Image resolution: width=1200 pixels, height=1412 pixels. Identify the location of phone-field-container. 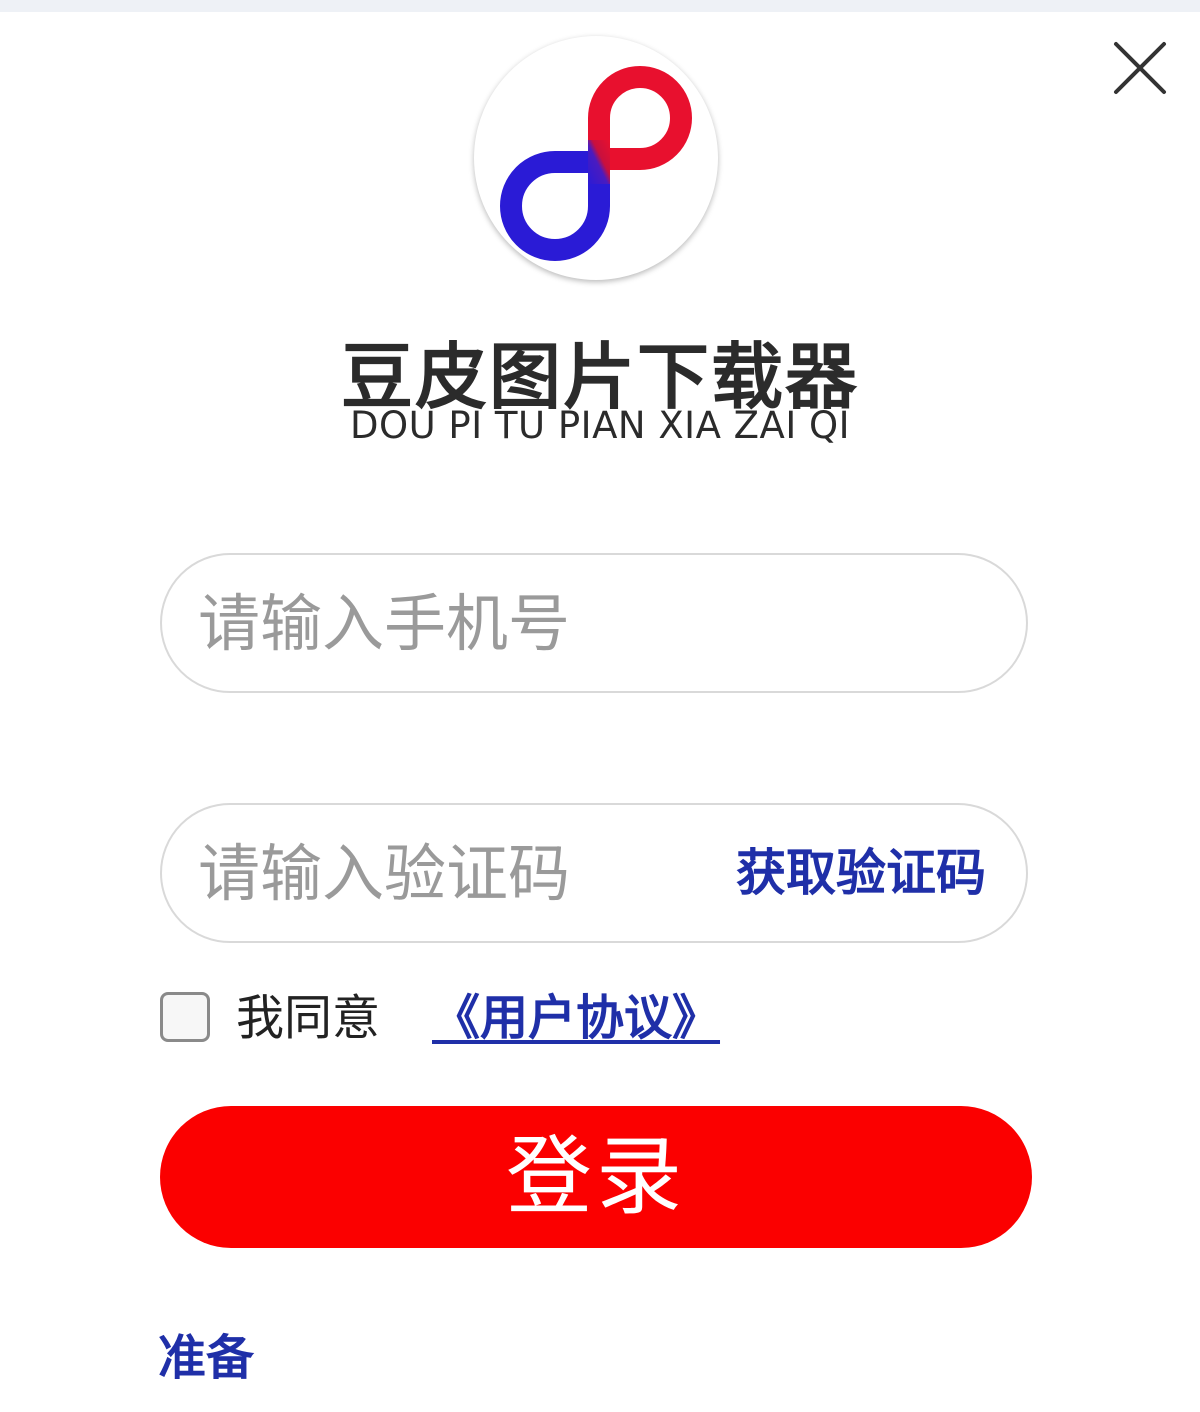
(594, 623).